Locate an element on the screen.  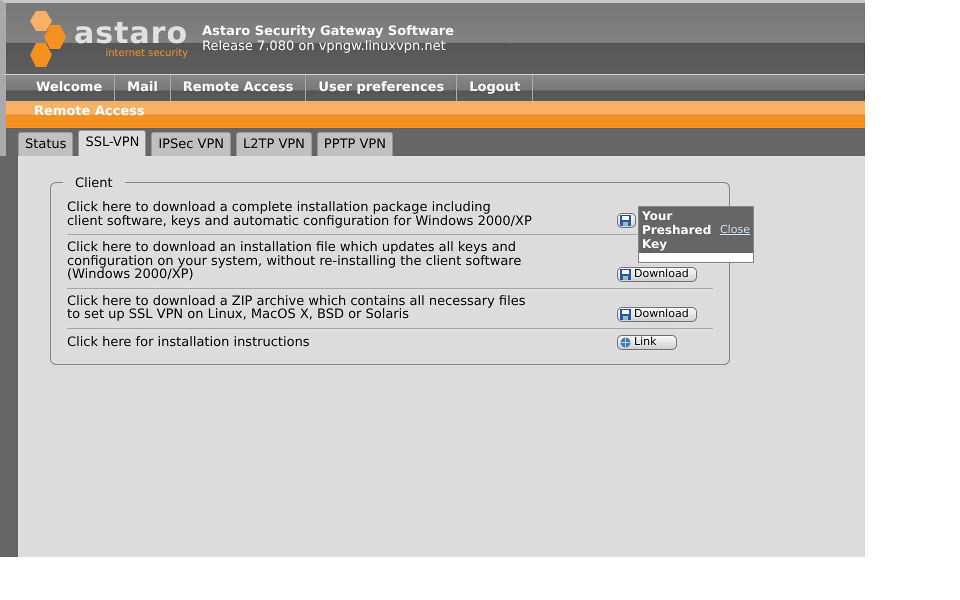
tab: IPSec VPN is located at coordinates (191, 144).